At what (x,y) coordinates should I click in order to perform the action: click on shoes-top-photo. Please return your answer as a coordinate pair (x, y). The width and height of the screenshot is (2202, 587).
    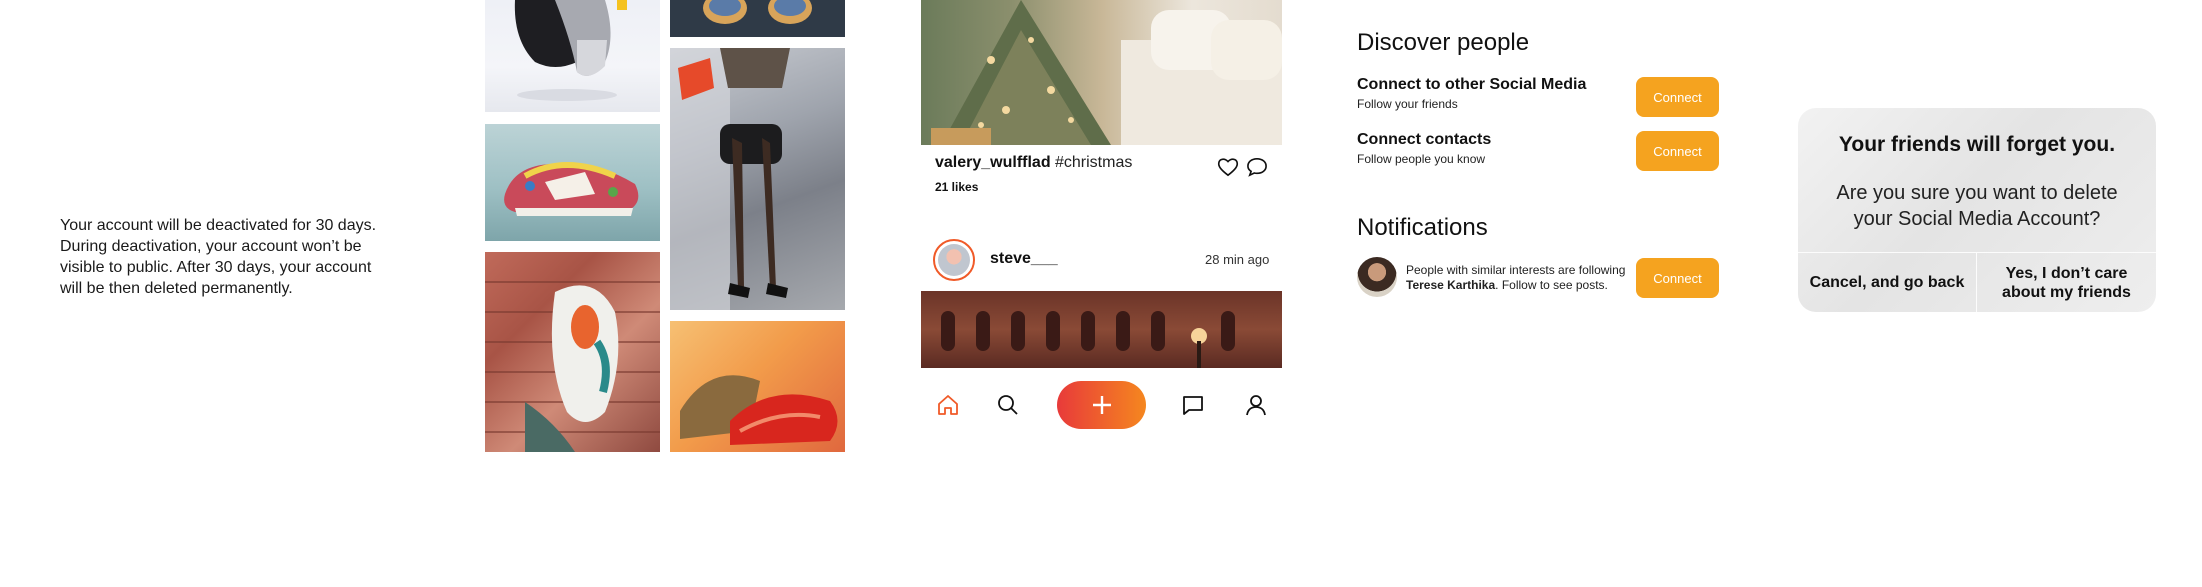
    Looking at the image, I should click on (757, 18).